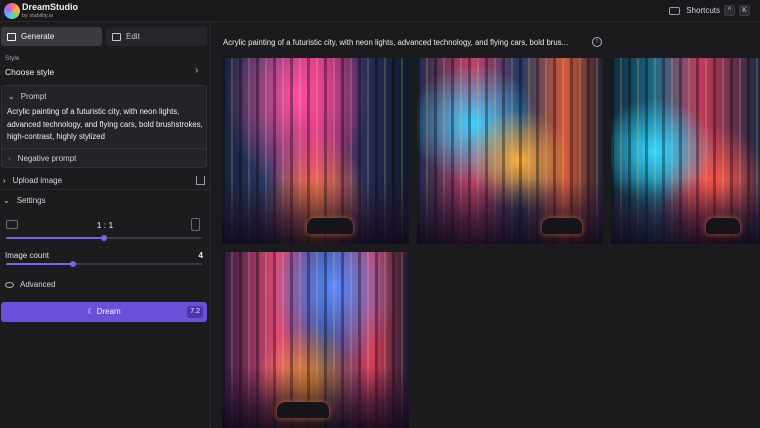  Describe the element at coordinates (72, 264) in the screenshot. I see `image-count-slider-thumb` at that location.